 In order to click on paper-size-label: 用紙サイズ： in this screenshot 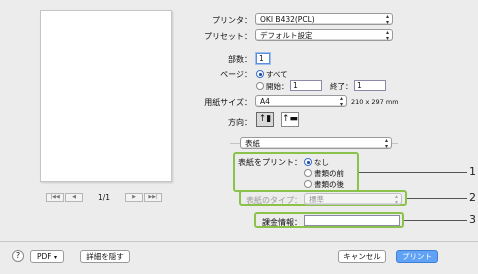, I will do `click(228, 102)`.